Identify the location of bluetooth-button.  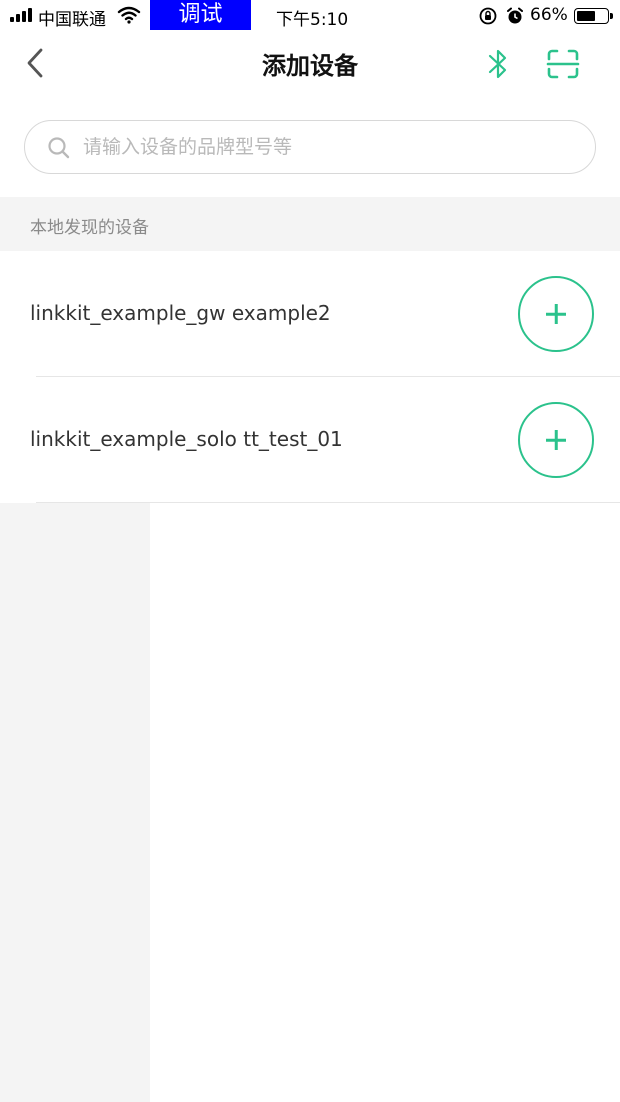
(498, 64).